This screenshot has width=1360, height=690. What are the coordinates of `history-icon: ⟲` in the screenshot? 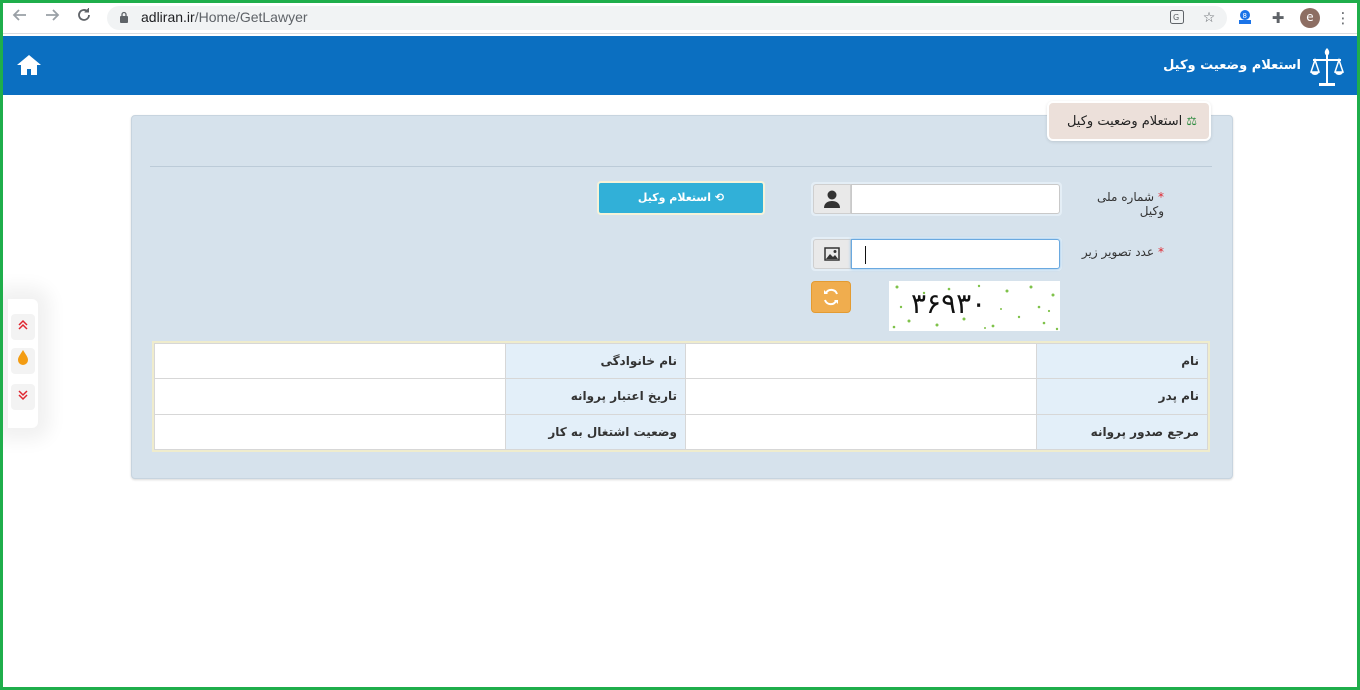 It's located at (719, 197).